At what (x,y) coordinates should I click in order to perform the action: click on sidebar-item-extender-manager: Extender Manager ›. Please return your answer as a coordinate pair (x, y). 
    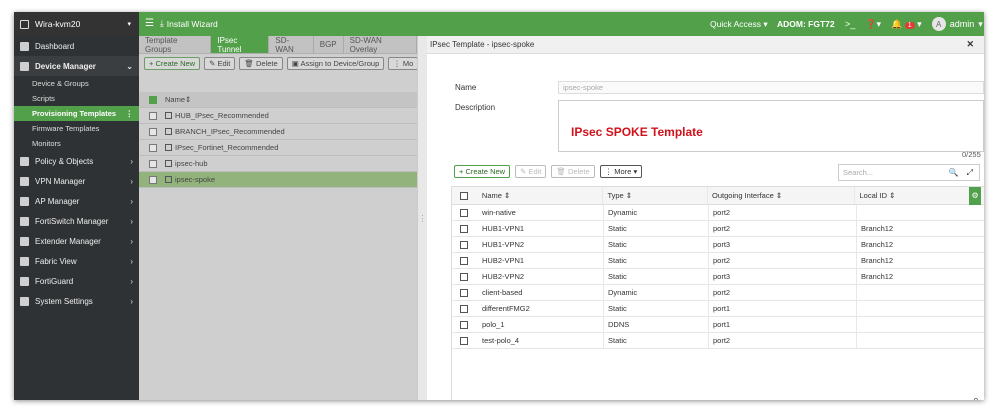
    Looking at the image, I should click on (76, 241).